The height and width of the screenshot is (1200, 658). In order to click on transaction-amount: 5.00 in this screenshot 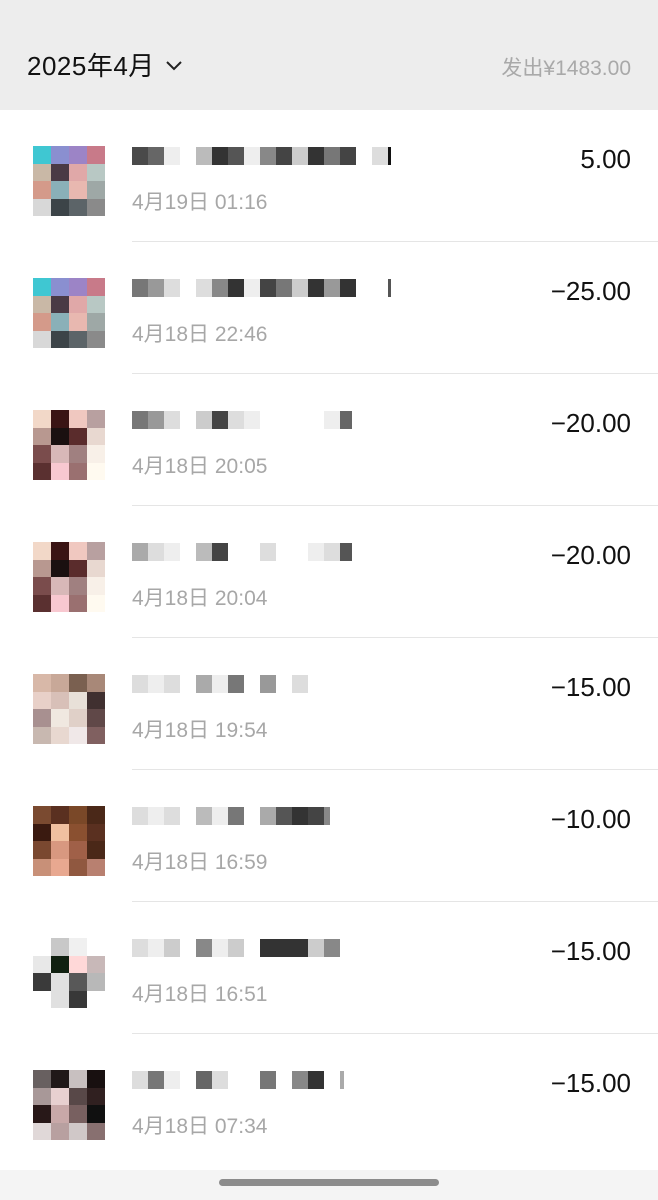, I will do `click(605, 159)`.